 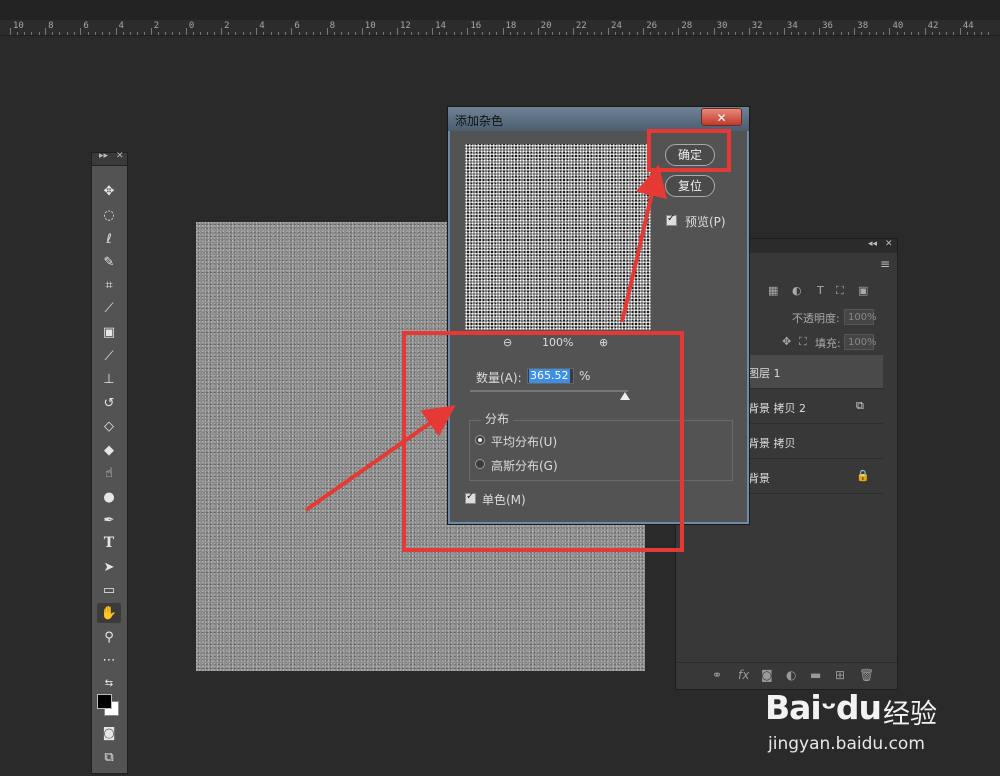 I want to click on collapse-icon: ▸▸, so click(x=103, y=156).